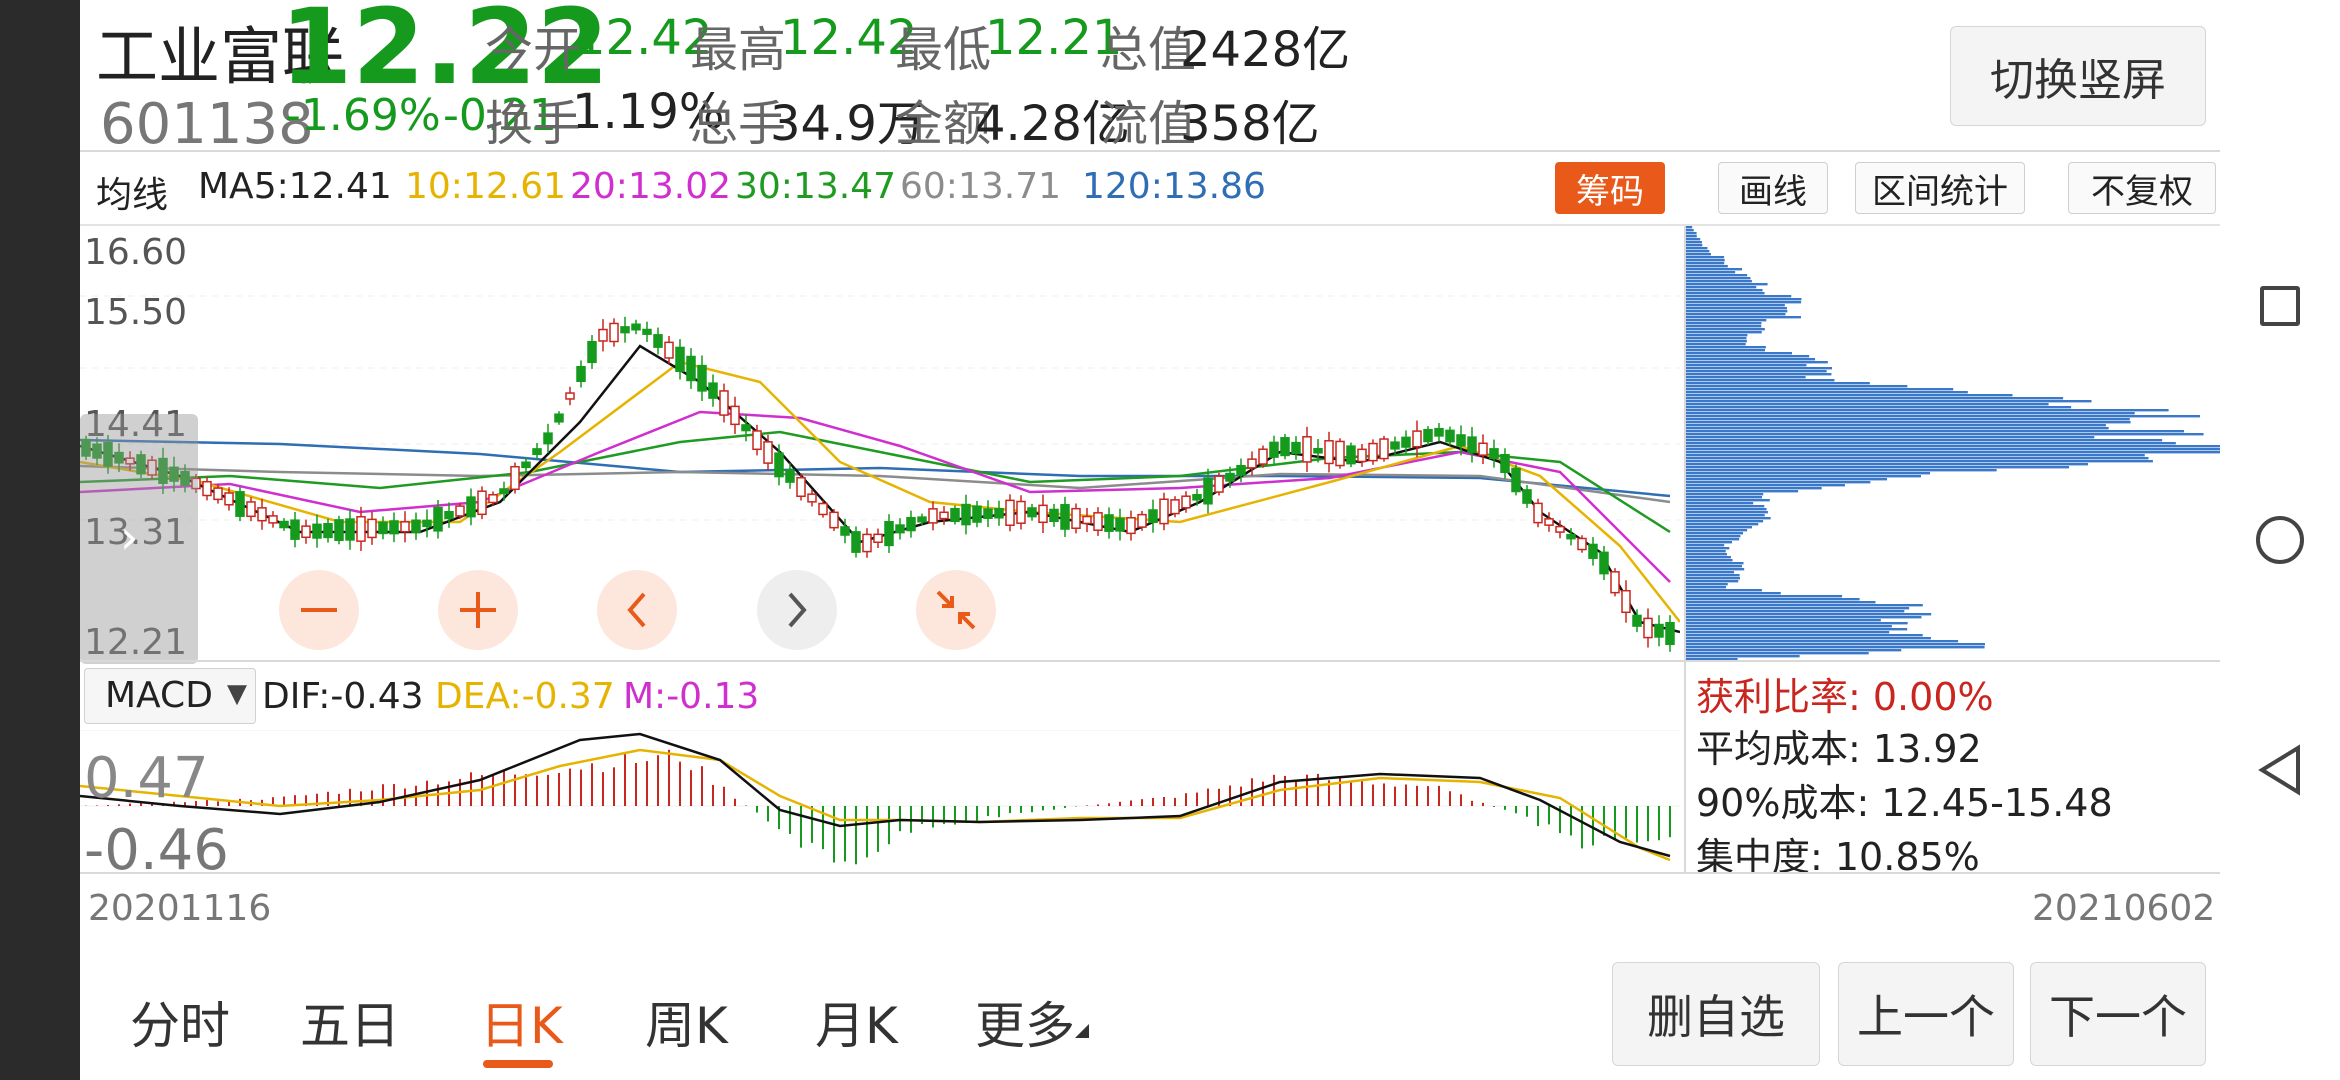 The width and height of the screenshot is (2340, 1080). I want to click on chip-bars, so click(1953, 443).